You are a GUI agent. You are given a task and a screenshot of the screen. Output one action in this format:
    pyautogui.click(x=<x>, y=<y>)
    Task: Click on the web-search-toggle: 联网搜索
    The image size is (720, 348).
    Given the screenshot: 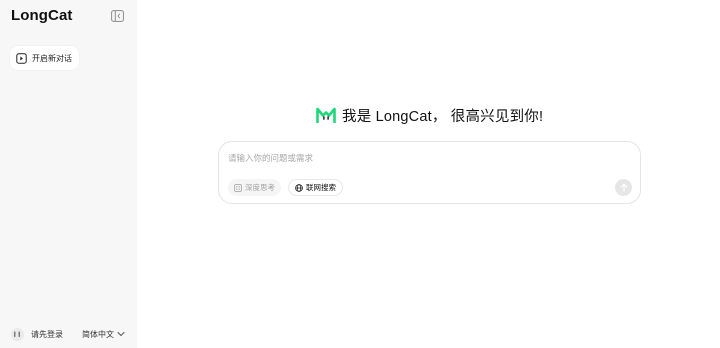 What is the action you would take?
    pyautogui.click(x=315, y=187)
    